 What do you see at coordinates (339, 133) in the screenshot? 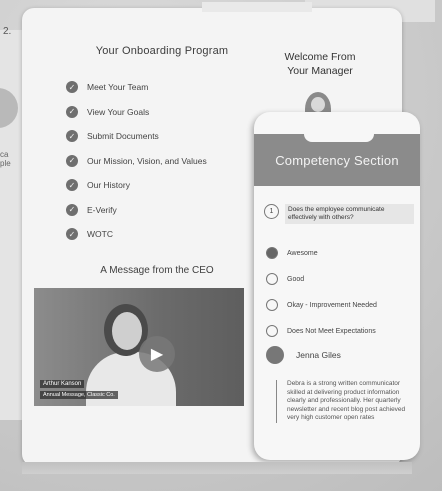
I see `phone-notch` at bounding box center [339, 133].